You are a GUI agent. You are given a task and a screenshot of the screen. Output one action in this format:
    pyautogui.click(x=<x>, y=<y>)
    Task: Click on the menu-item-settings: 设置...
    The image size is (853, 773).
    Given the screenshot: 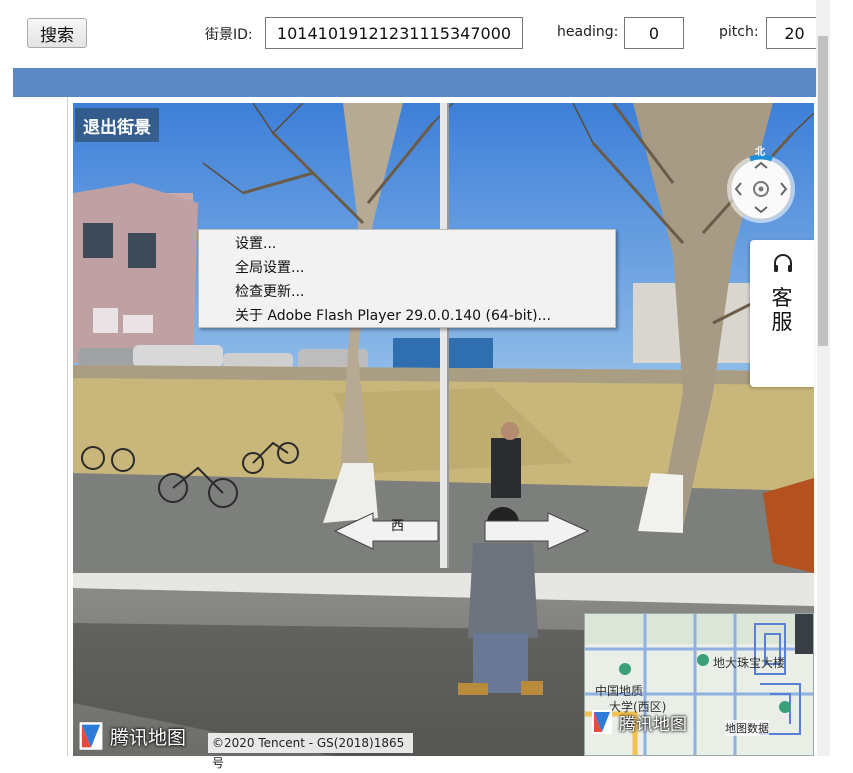 What is the action you would take?
    pyautogui.click(x=407, y=244)
    